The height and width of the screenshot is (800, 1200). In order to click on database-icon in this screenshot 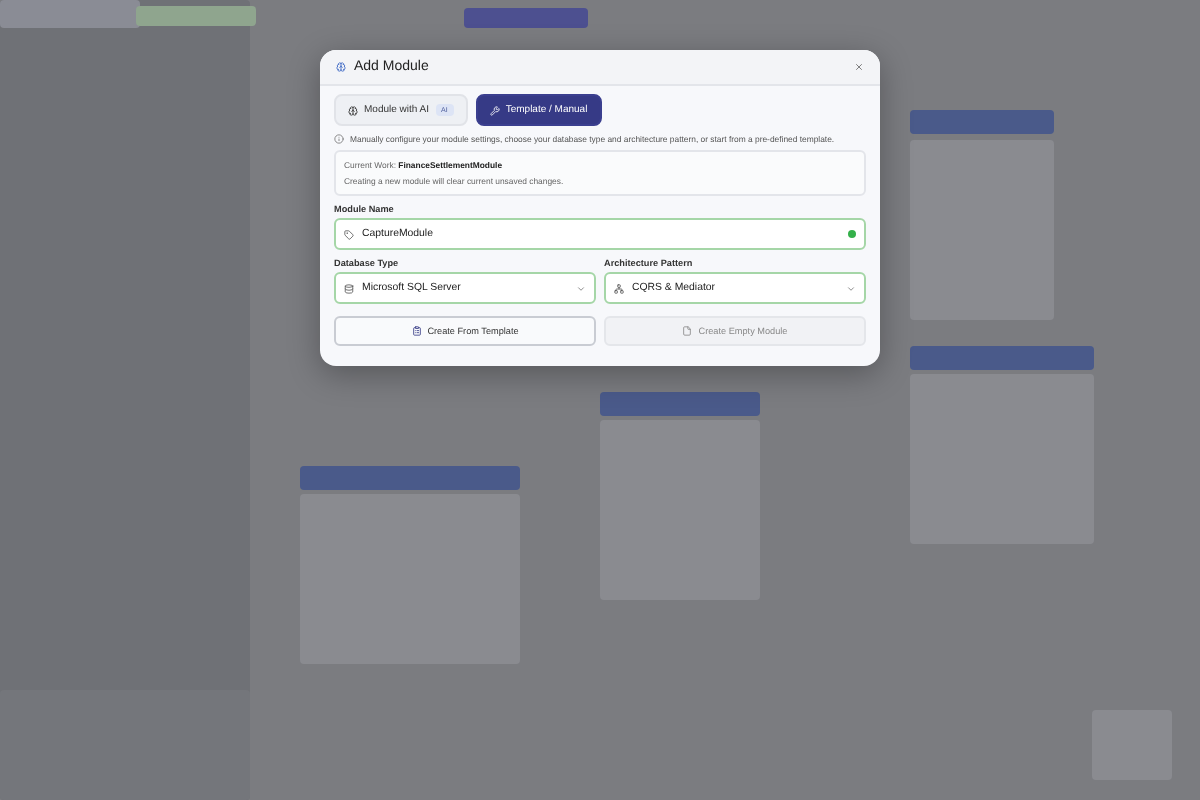, I will do `click(349, 288)`.